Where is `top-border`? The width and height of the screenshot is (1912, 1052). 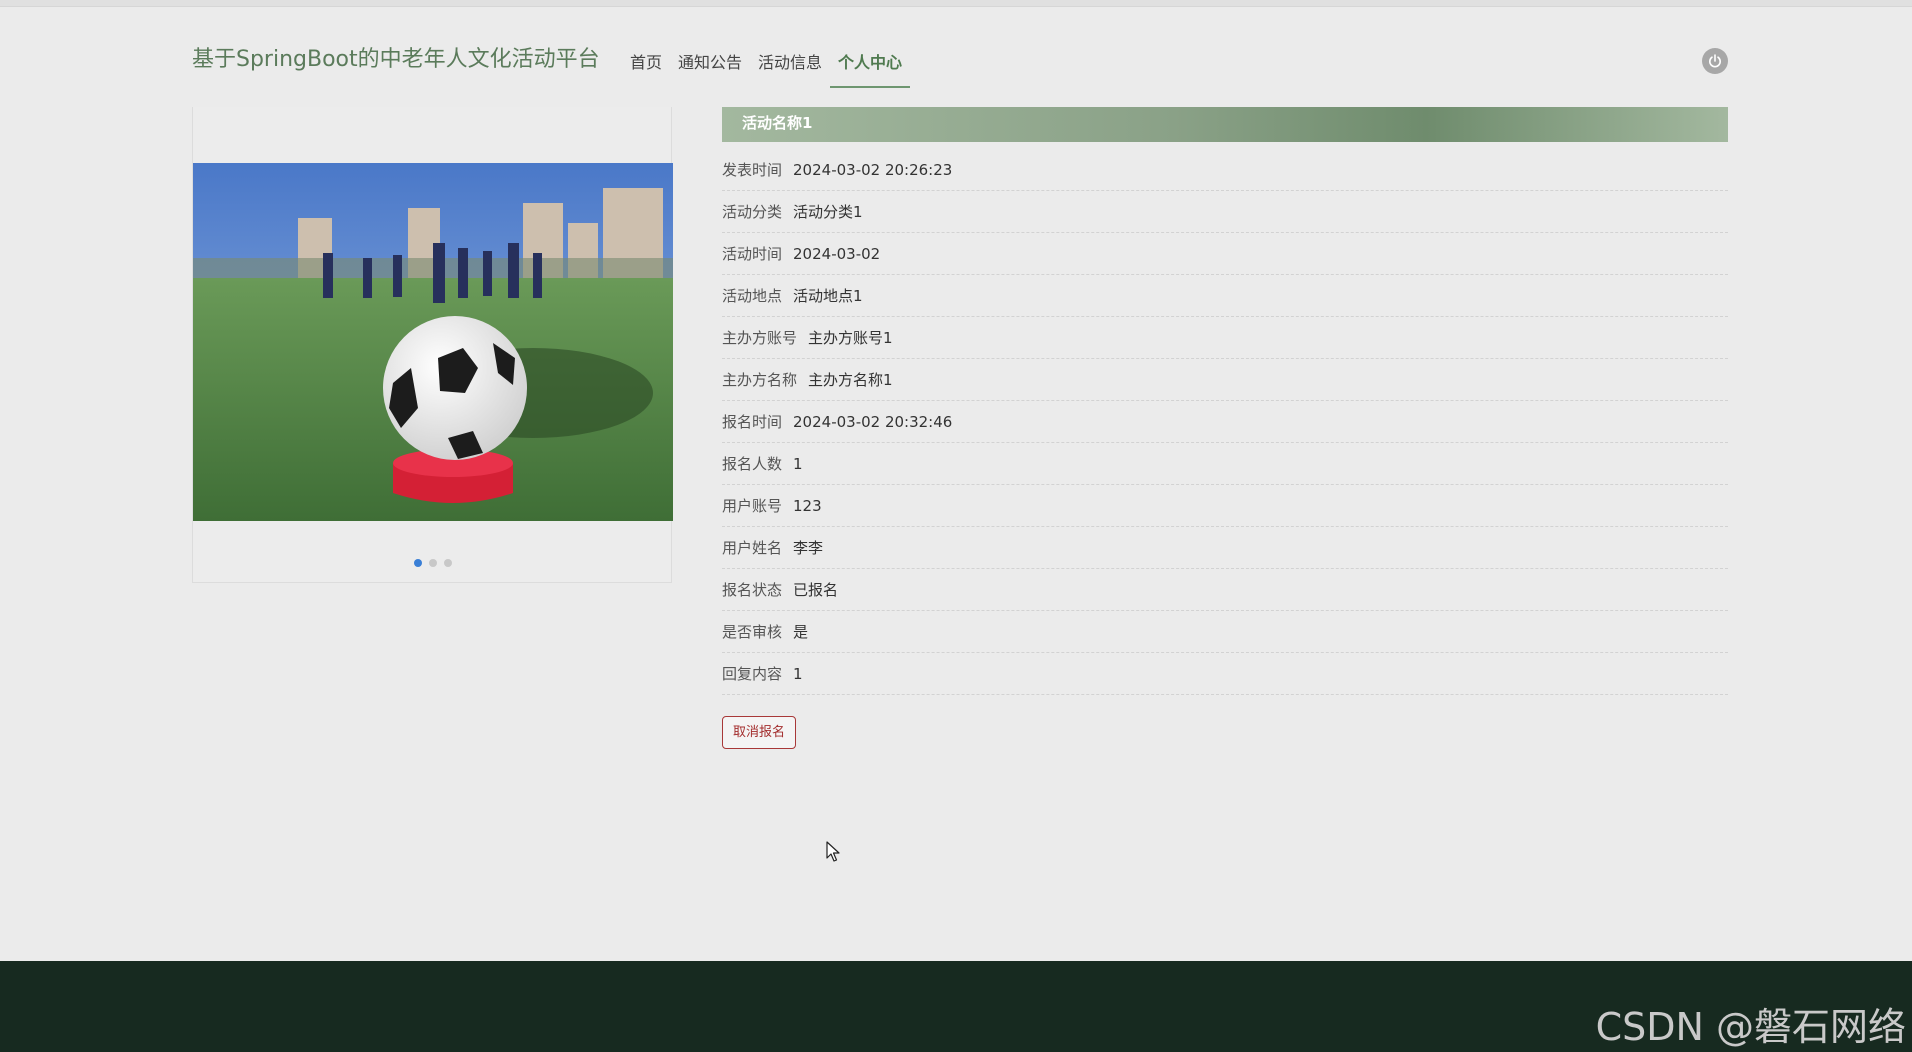
top-border is located at coordinates (956, 3).